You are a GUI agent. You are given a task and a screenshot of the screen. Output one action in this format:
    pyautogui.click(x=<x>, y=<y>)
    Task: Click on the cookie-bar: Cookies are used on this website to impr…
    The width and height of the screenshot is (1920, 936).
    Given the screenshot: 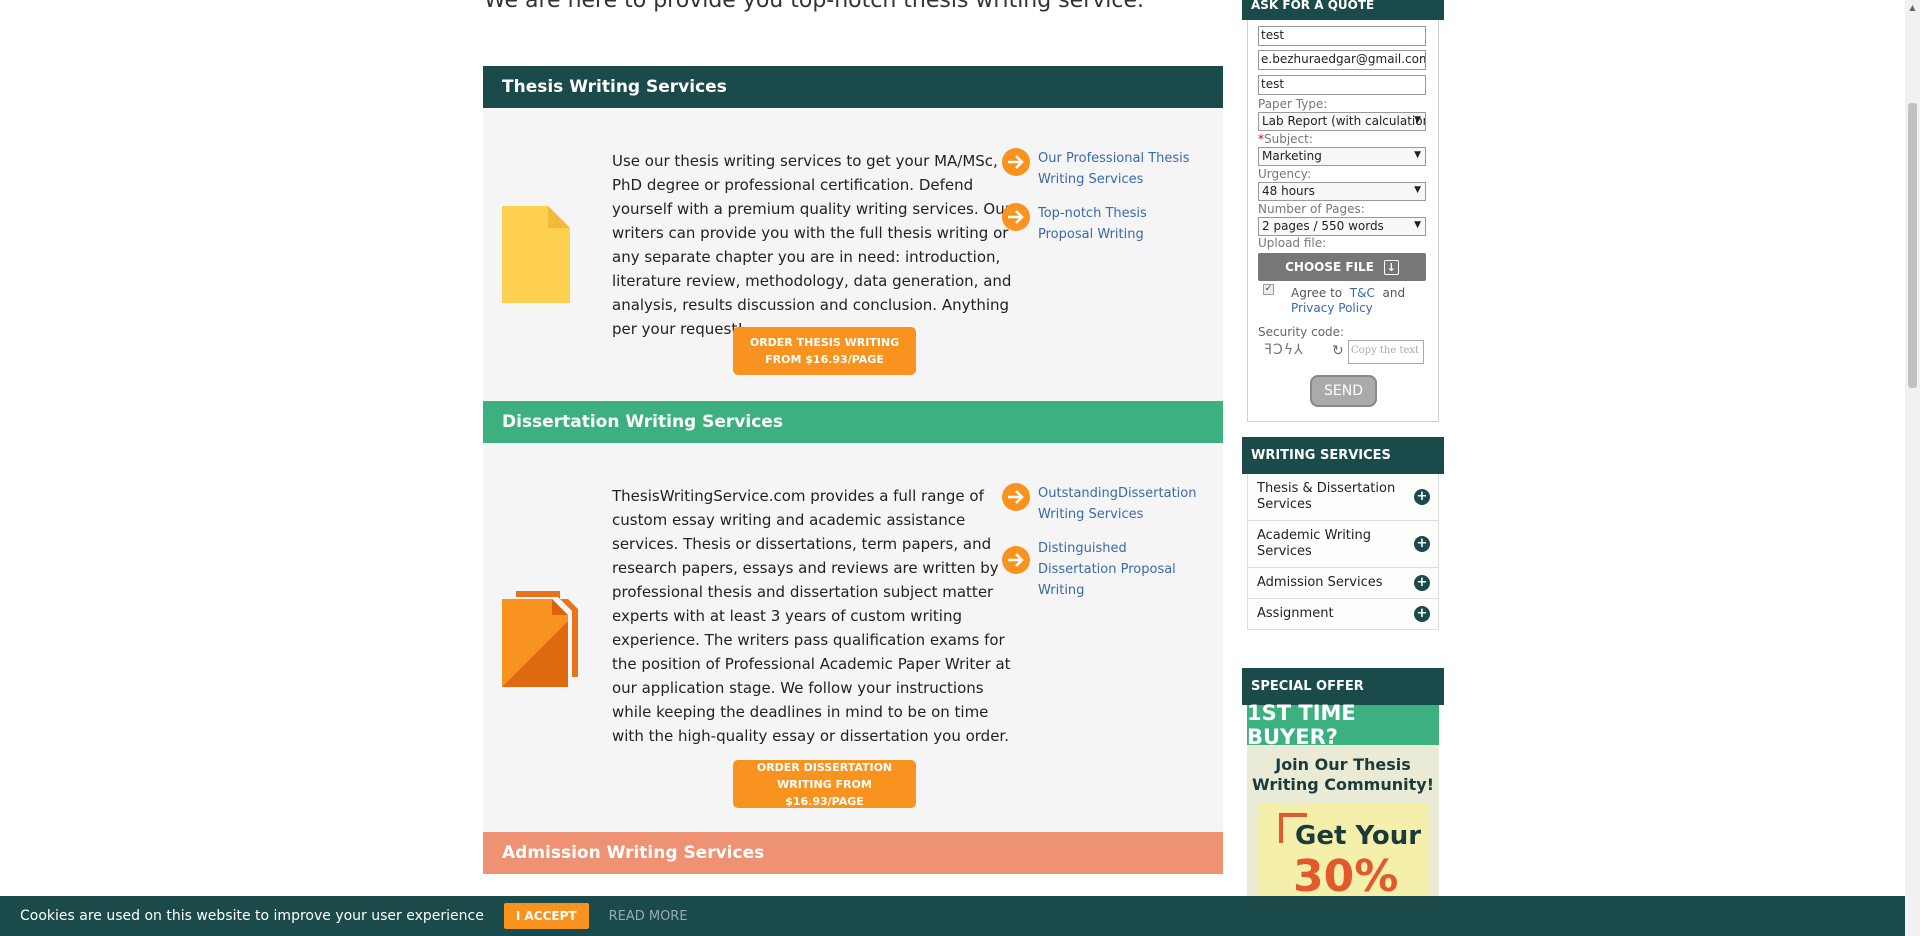 What is the action you would take?
    pyautogui.click(x=952, y=916)
    